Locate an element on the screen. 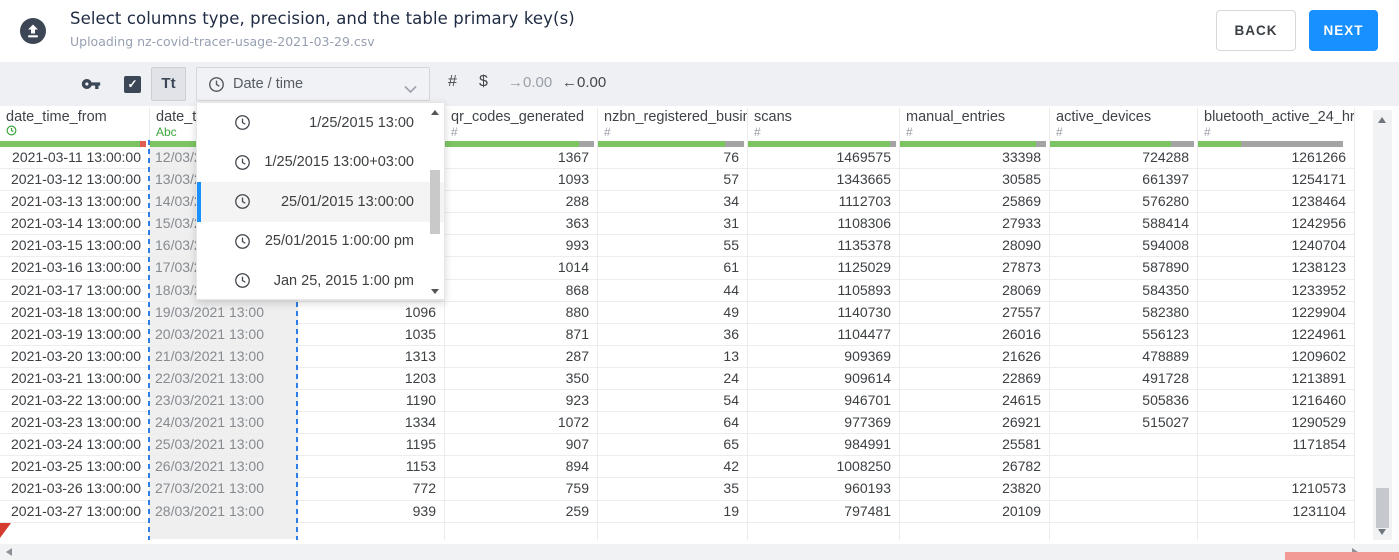 This screenshot has width=1399, height=560. table-cell: 1112703 is located at coordinates (823, 202).